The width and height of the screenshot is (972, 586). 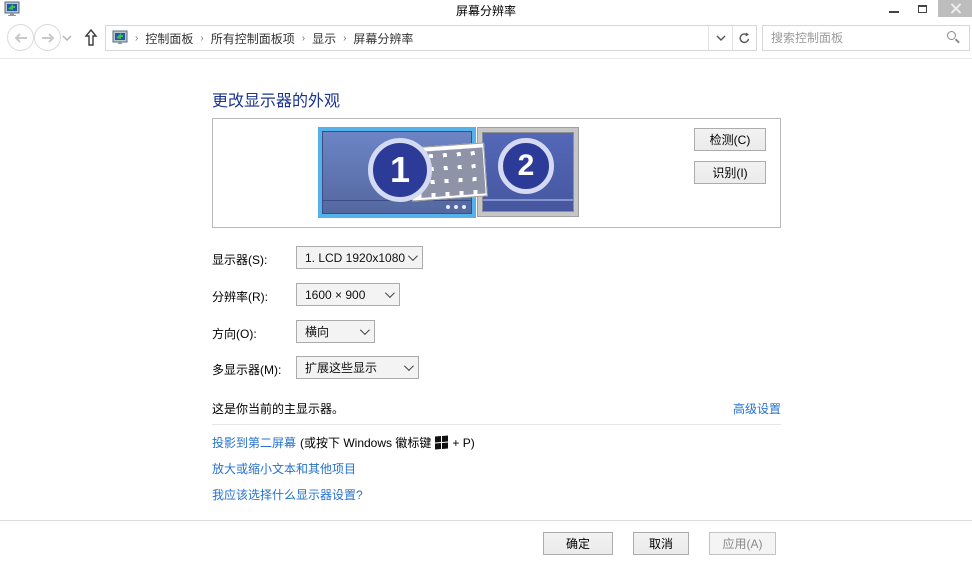 What do you see at coordinates (742, 543) in the screenshot?
I see `apply-button: 应用(A)` at bounding box center [742, 543].